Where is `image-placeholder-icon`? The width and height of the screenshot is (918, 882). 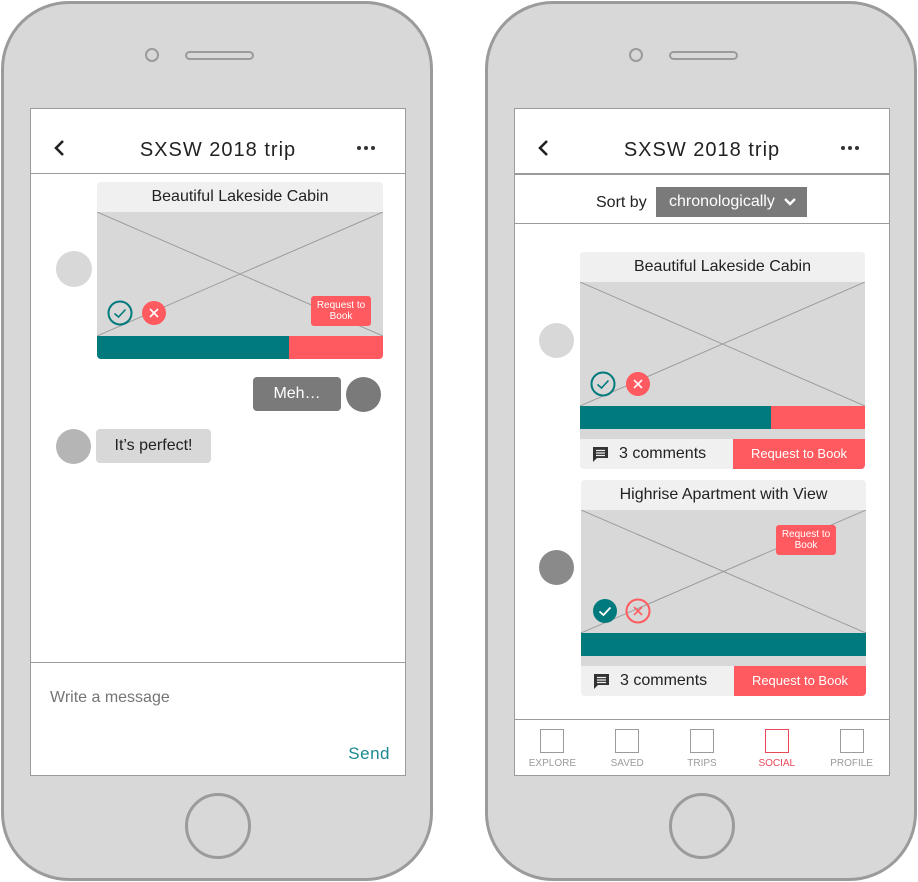
image-placeholder-icon is located at coordinates (722, 344).